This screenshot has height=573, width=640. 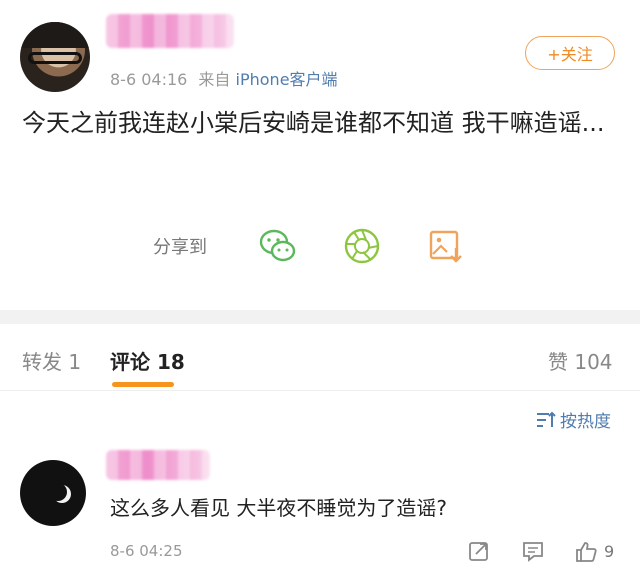 I want to click on active-tab-indicator, so click(x=143, y=384).